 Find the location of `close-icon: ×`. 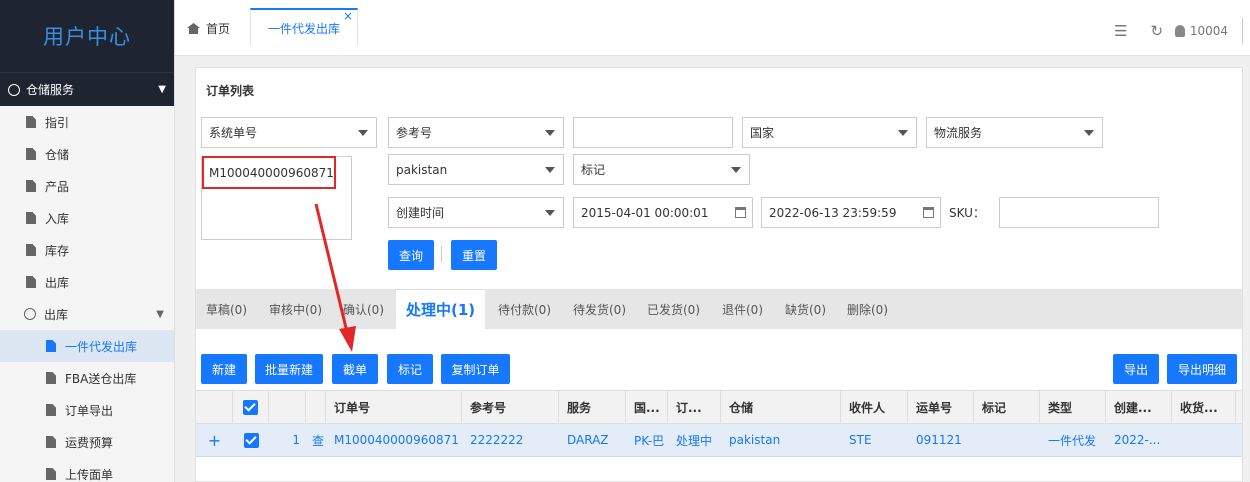

close-icon: × is located at coordinates (348, 16).